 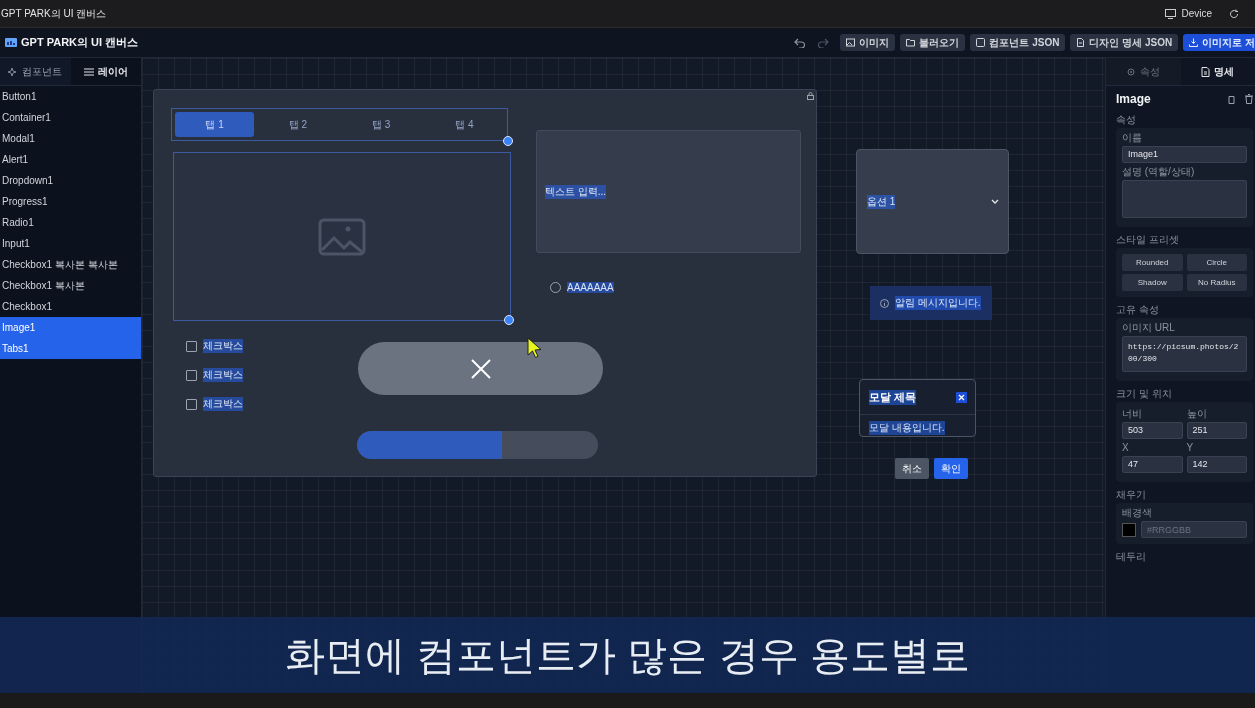 What do you see at coordinates (1132, 138) in the screenshot?
I see `field-label: 이름` at bounding box center [1132, 138].